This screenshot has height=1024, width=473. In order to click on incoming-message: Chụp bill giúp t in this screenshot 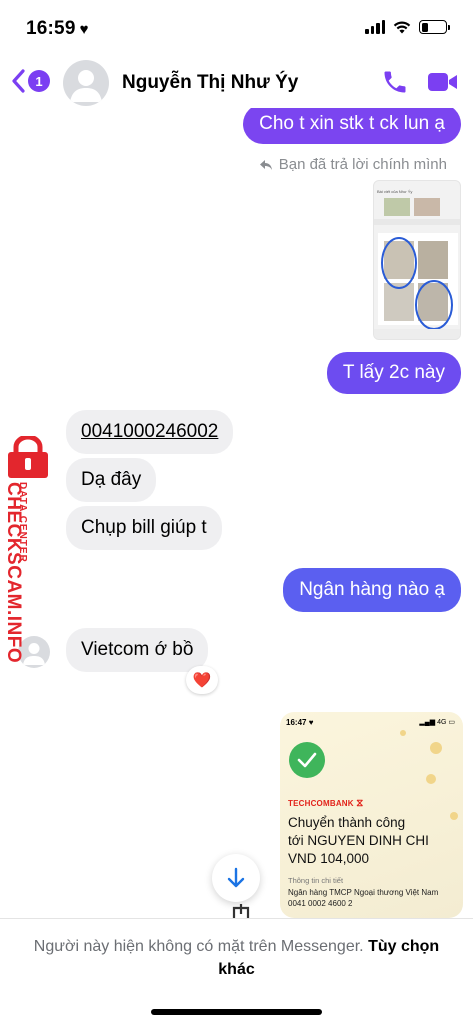, I will do `click(144, 528)`.